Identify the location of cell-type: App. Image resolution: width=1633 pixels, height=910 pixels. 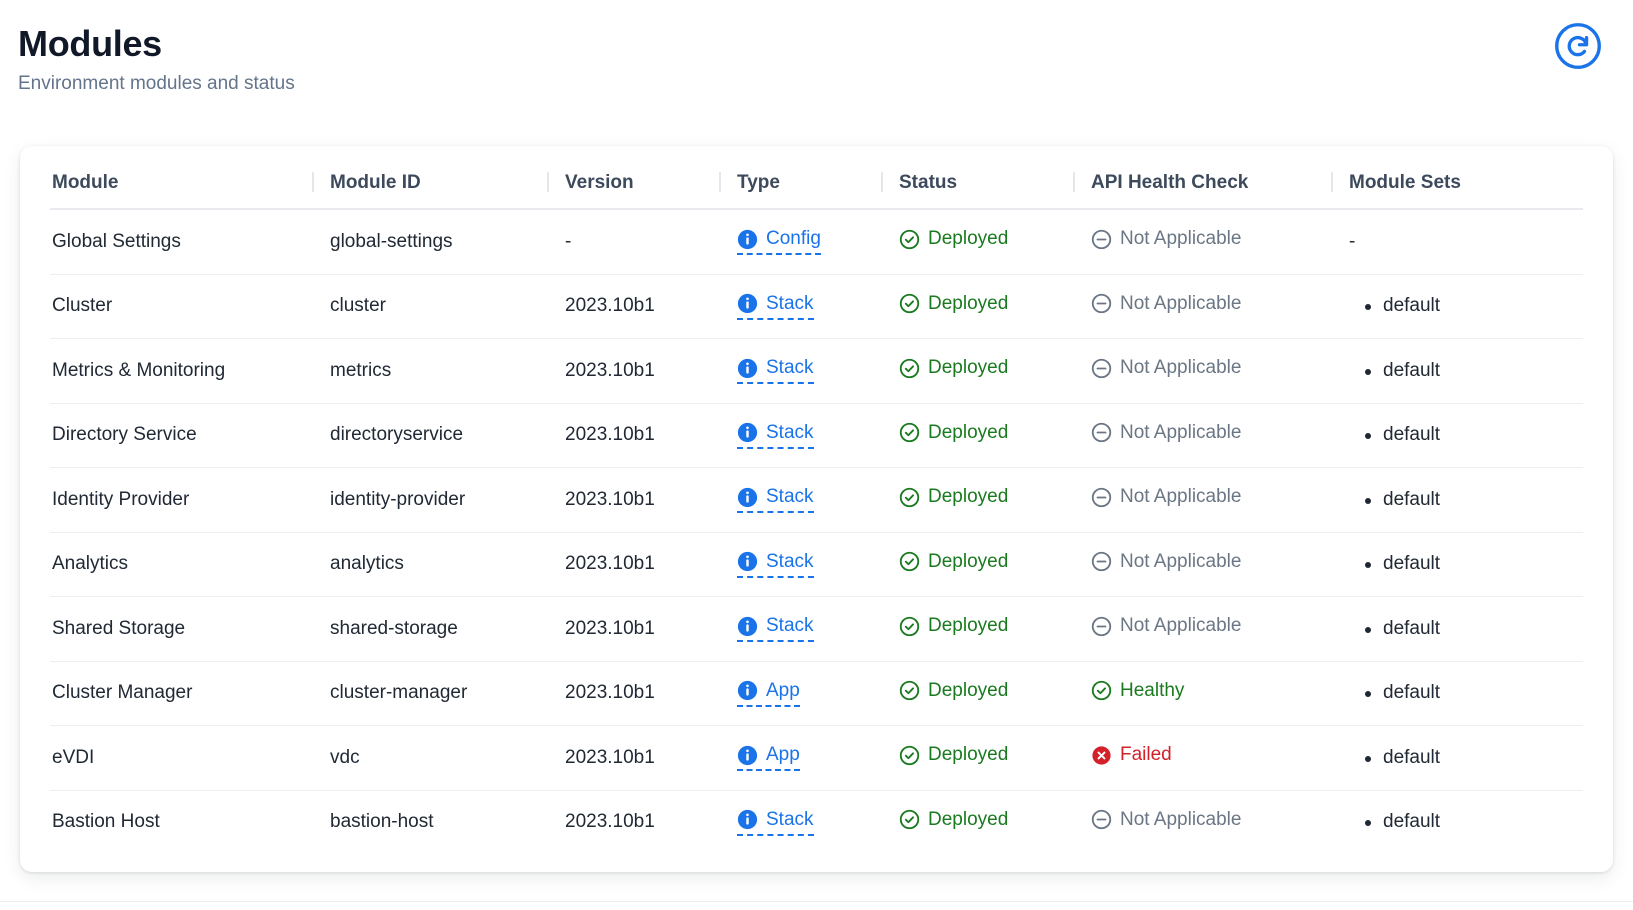
(816, 758).